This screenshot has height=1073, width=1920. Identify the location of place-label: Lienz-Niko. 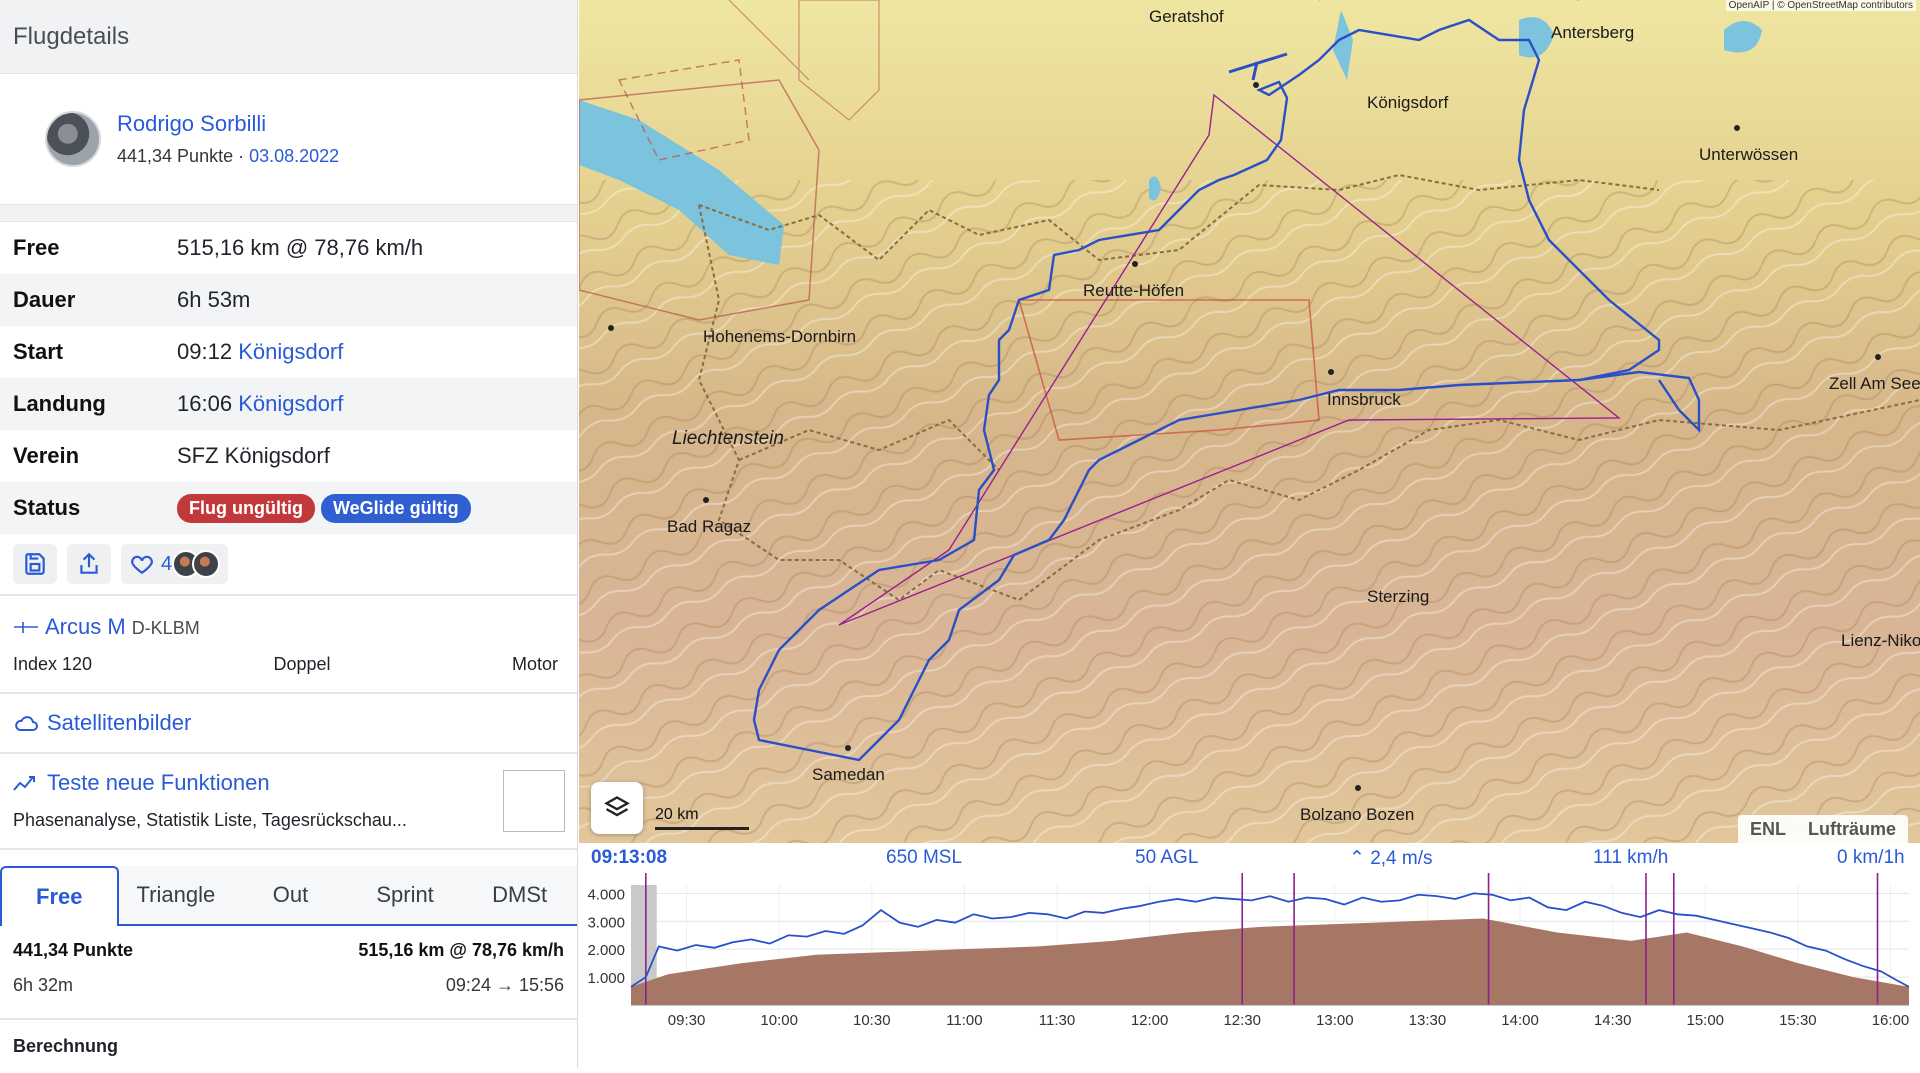
(1880, 640).